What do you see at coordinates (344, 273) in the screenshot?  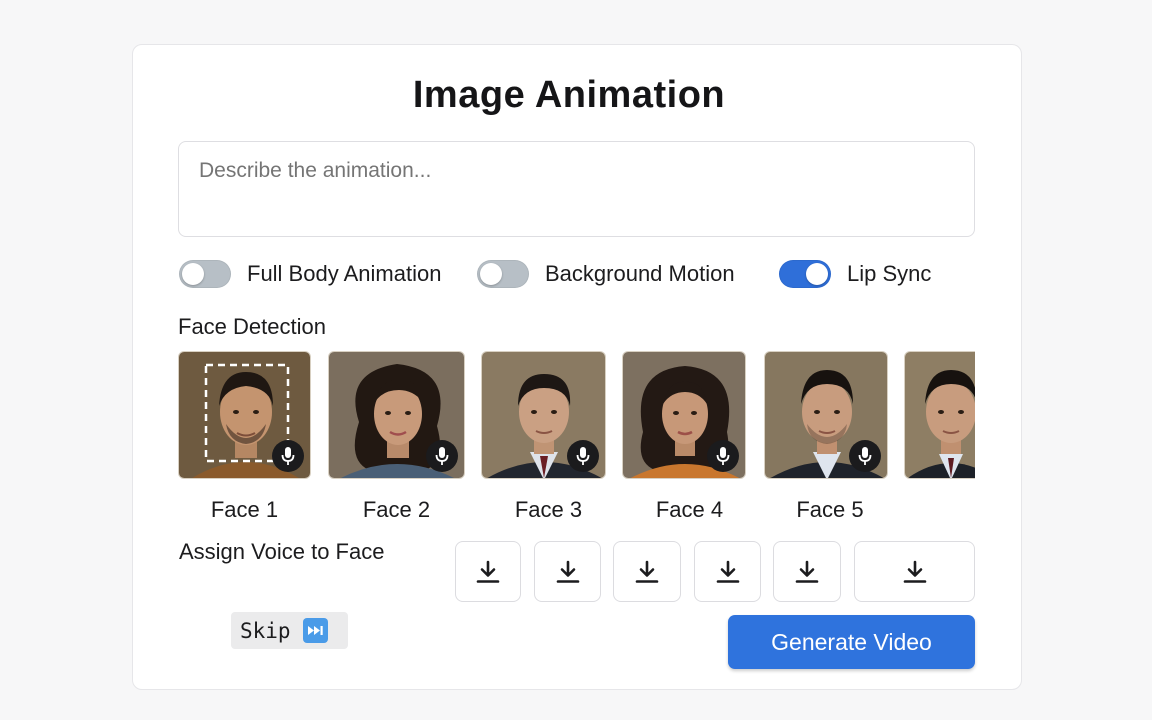 I see `toggle-label: Full Body Animation` at bounding box center [344, 273].